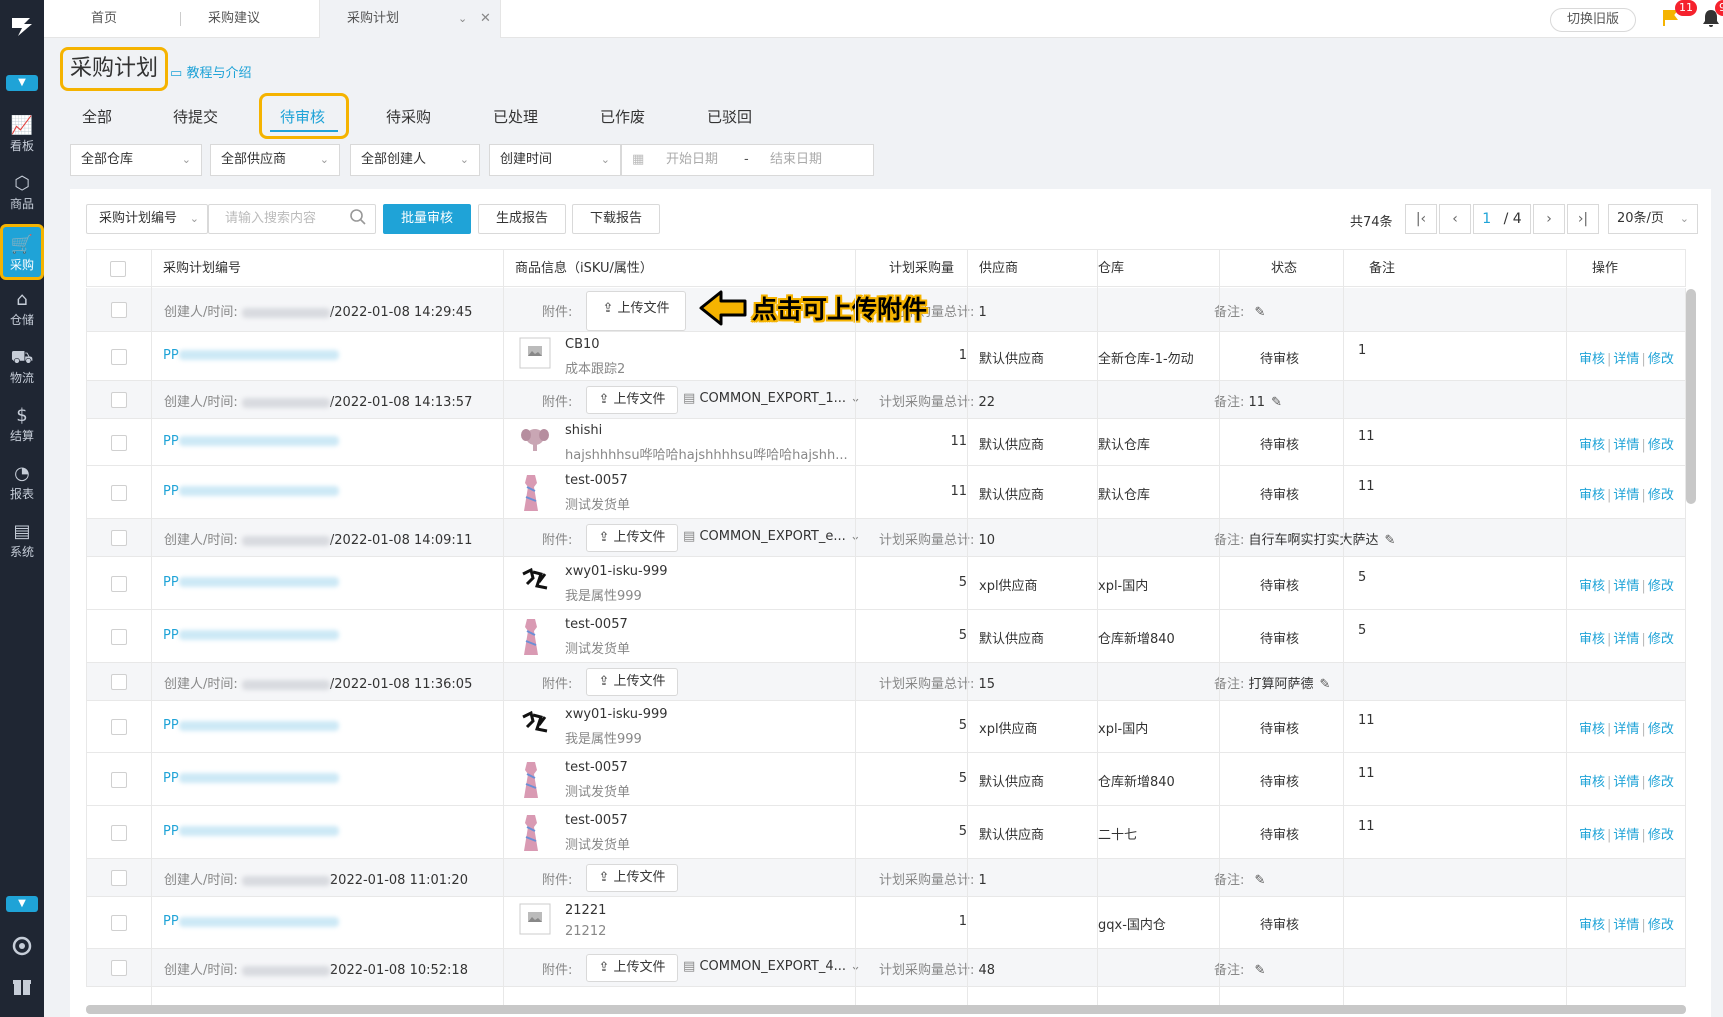 This screenshot has height=1017, width=1723. Describe the element at coordinates (555, 160) in the screenshot. I see `time-type-select: 创建时间 ⌄` at that location.